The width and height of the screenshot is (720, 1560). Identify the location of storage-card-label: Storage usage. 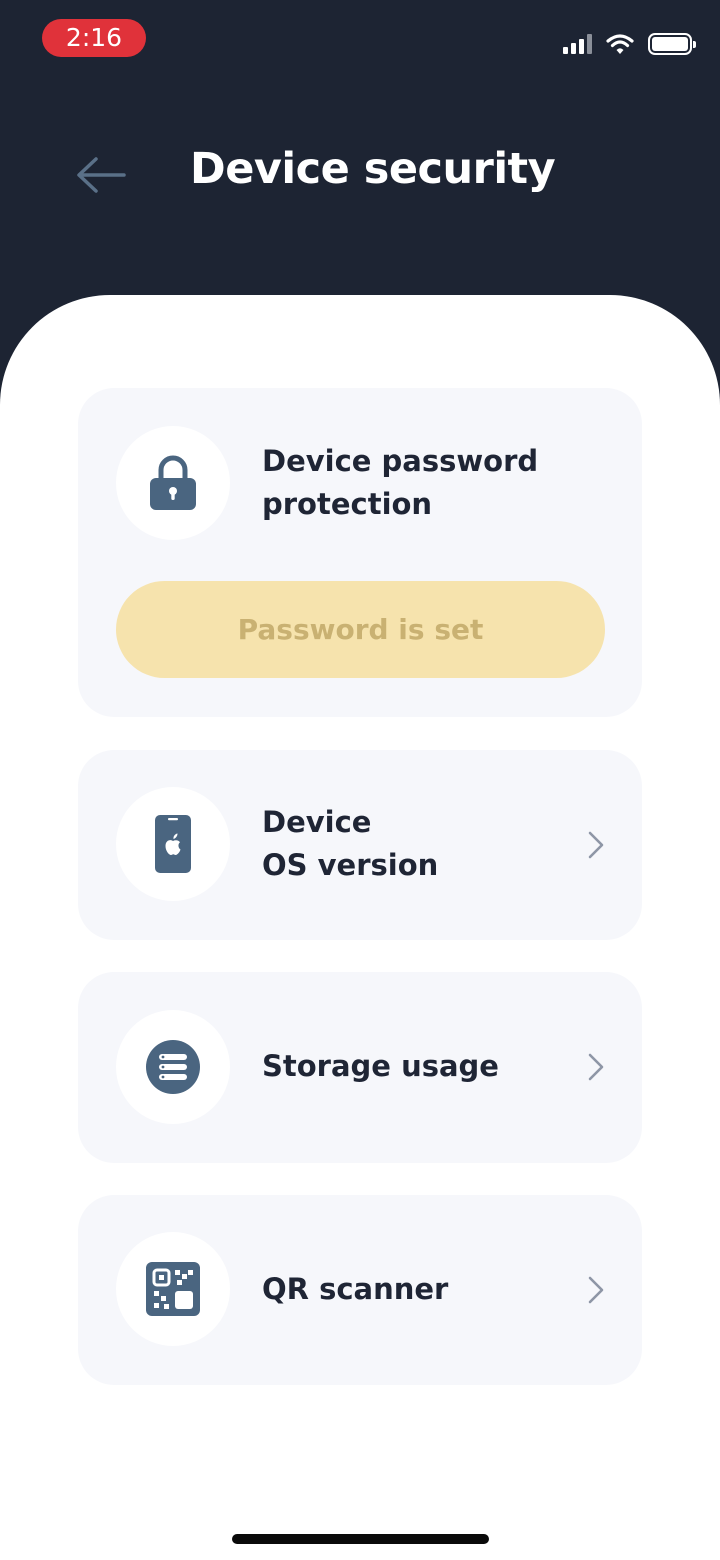
(380, 1066).